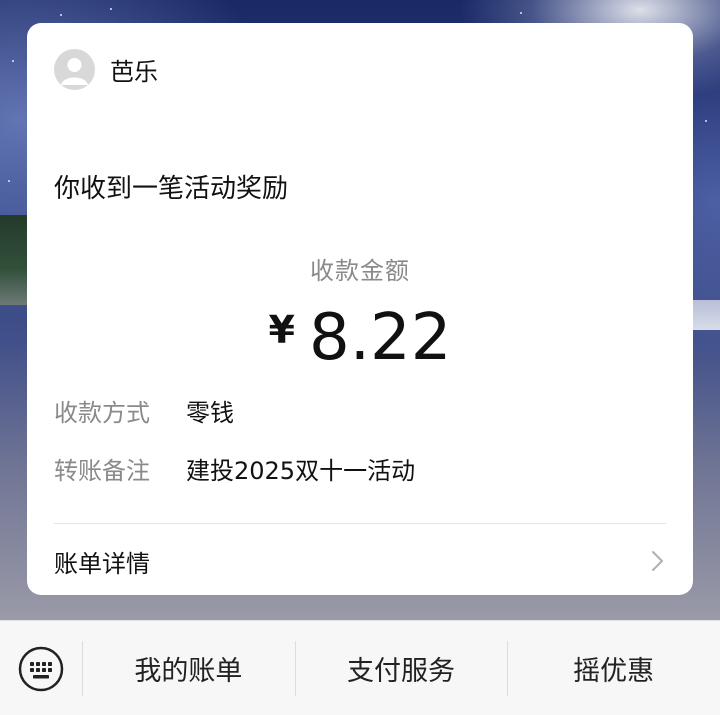  I want to click on amount-label: 收款金额, so click(360, 271).